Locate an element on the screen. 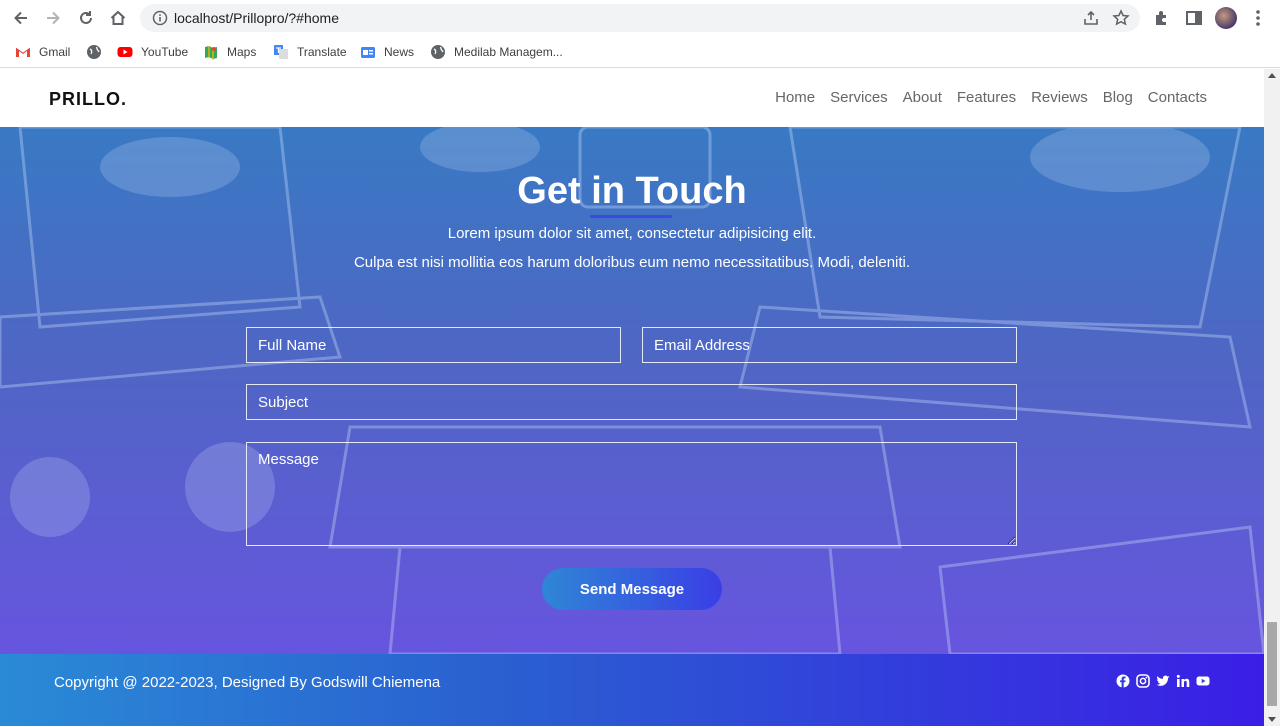 The image size is (1280, 726). scroll-up-arrow-icon is located at coordinates (1272, 75).